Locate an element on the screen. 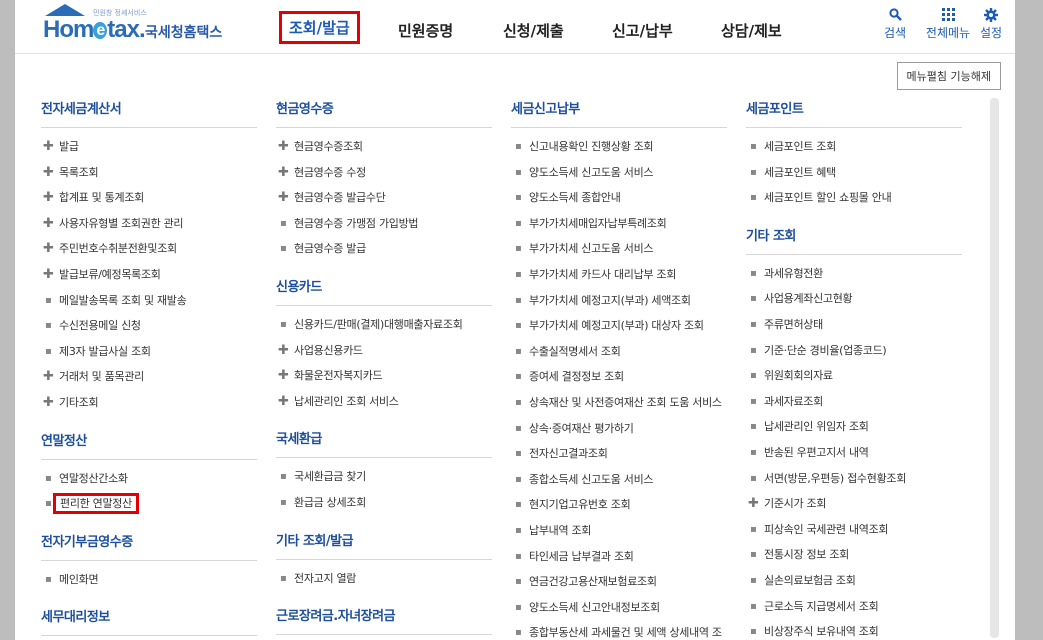 Image resolution: width=1043 pixels, height=640 pixels. menu-item: ▪ 세금포인트 할인 쇼핑몰 안내 is located at coordinates (854, 198).